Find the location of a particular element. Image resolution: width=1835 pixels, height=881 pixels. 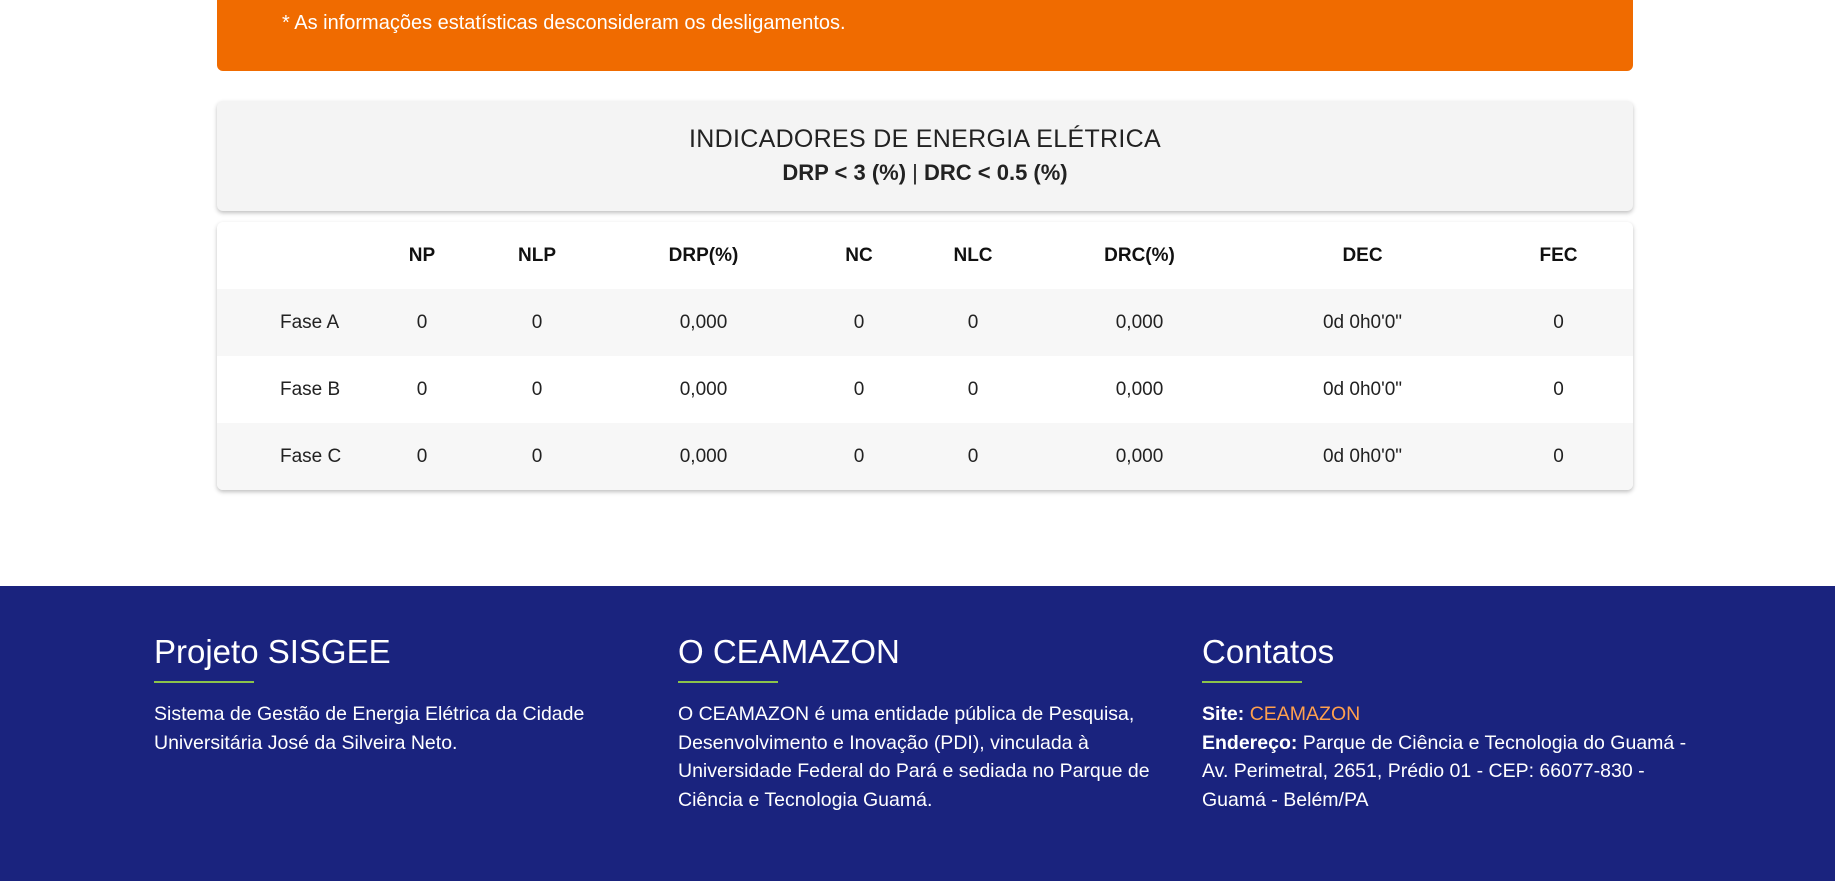

drp-limit: DRP < 3 (%) is located at coordinates (844, 172).